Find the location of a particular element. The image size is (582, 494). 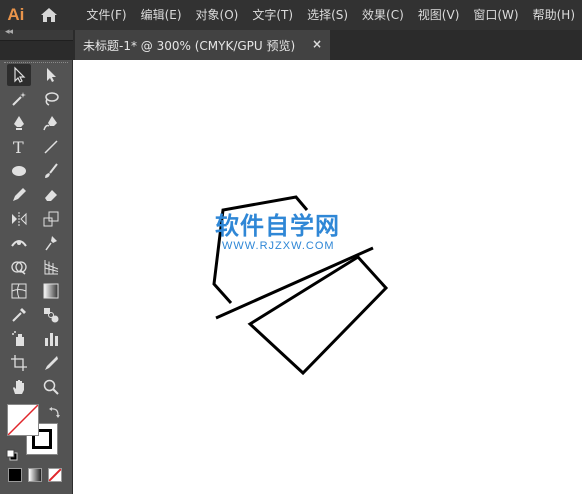

menu-edit: 编辑(E) is located at coordinates (161, 15).